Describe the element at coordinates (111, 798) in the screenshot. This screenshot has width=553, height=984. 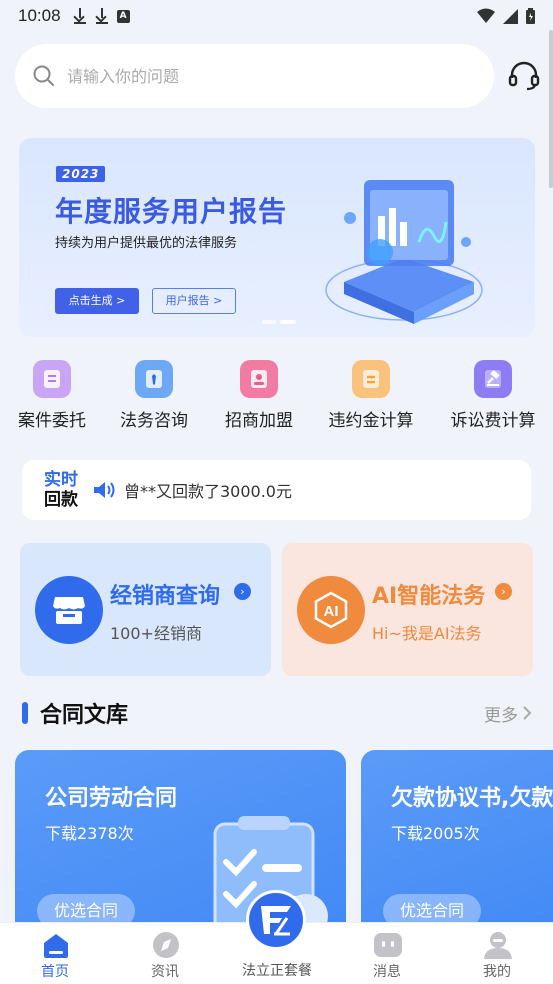
I see `contract-title: 公司劳动合同` at that location.